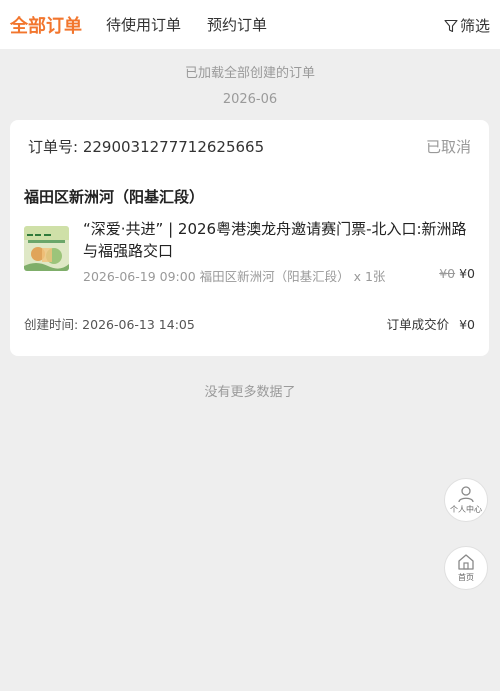 Image resolution: width=500 pixels, height=691 pixels. What do you see at coordinates (114, 197) in the screenshot?
I see `venue-name: 福田区新洲河（阳基汇段）` at bounding box center [114, 197].